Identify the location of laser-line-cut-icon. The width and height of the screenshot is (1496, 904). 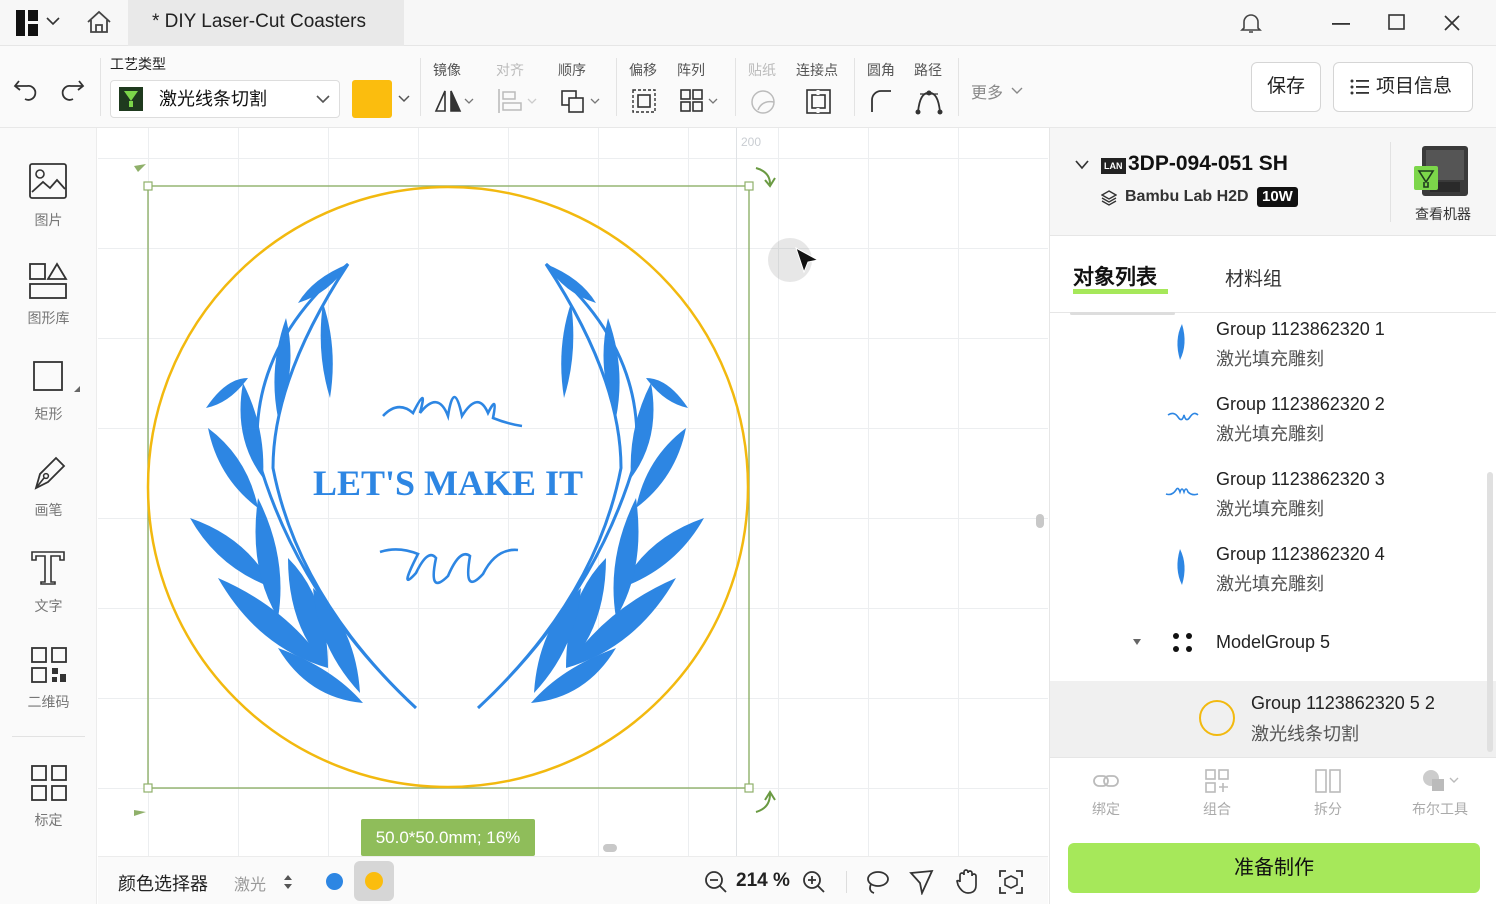
(131, 99).